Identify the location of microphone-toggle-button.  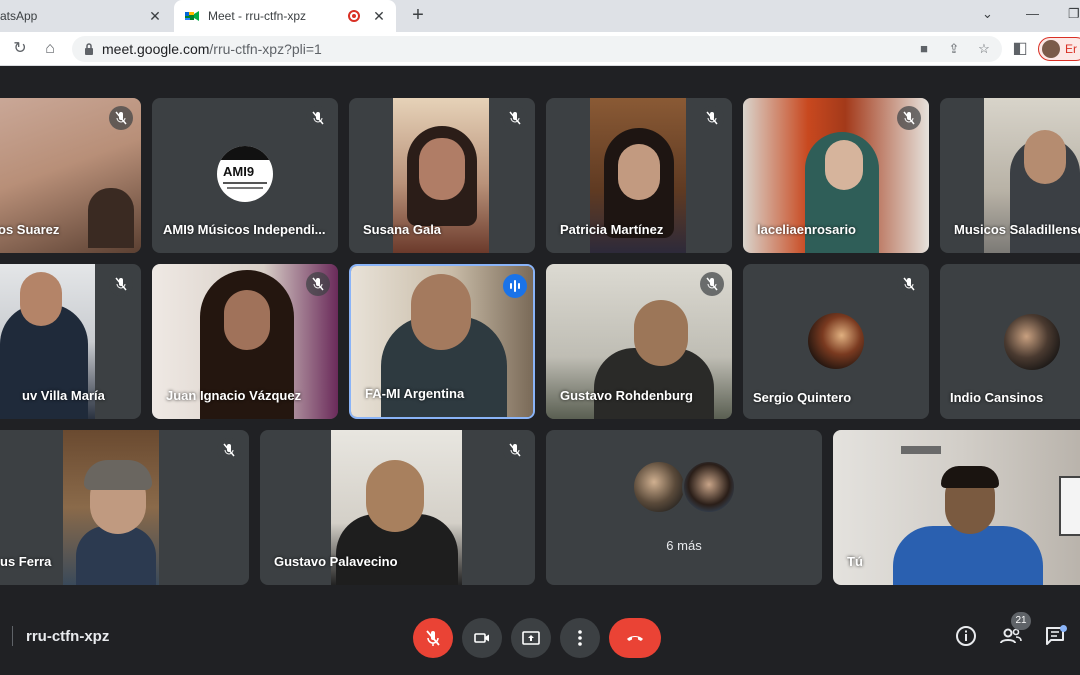
(433, 638).